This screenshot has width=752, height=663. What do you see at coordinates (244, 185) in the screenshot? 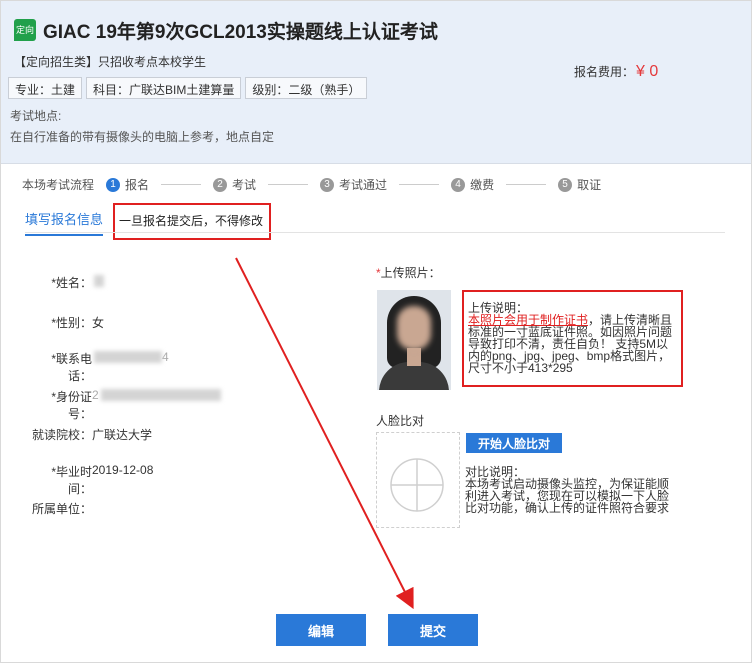
I see `step-label: 考试` at bounding box center [244, 185].